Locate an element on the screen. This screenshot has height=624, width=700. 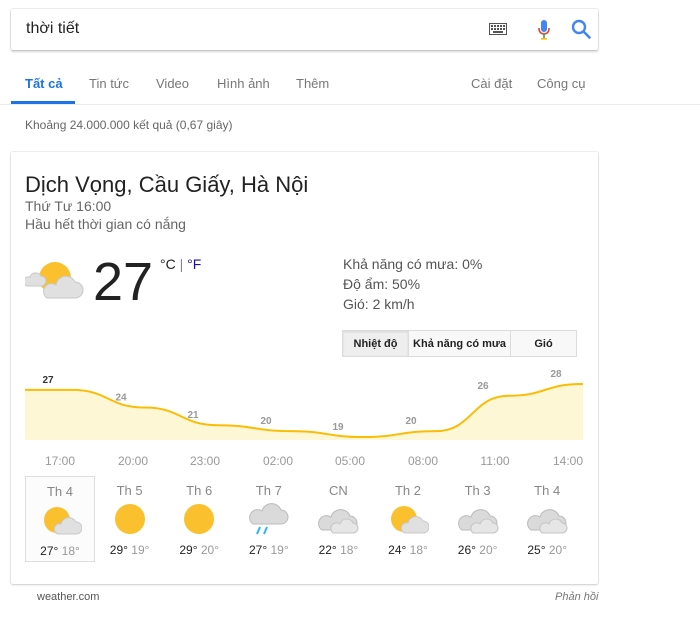
rain-icon is located at coordinates (268, 519).